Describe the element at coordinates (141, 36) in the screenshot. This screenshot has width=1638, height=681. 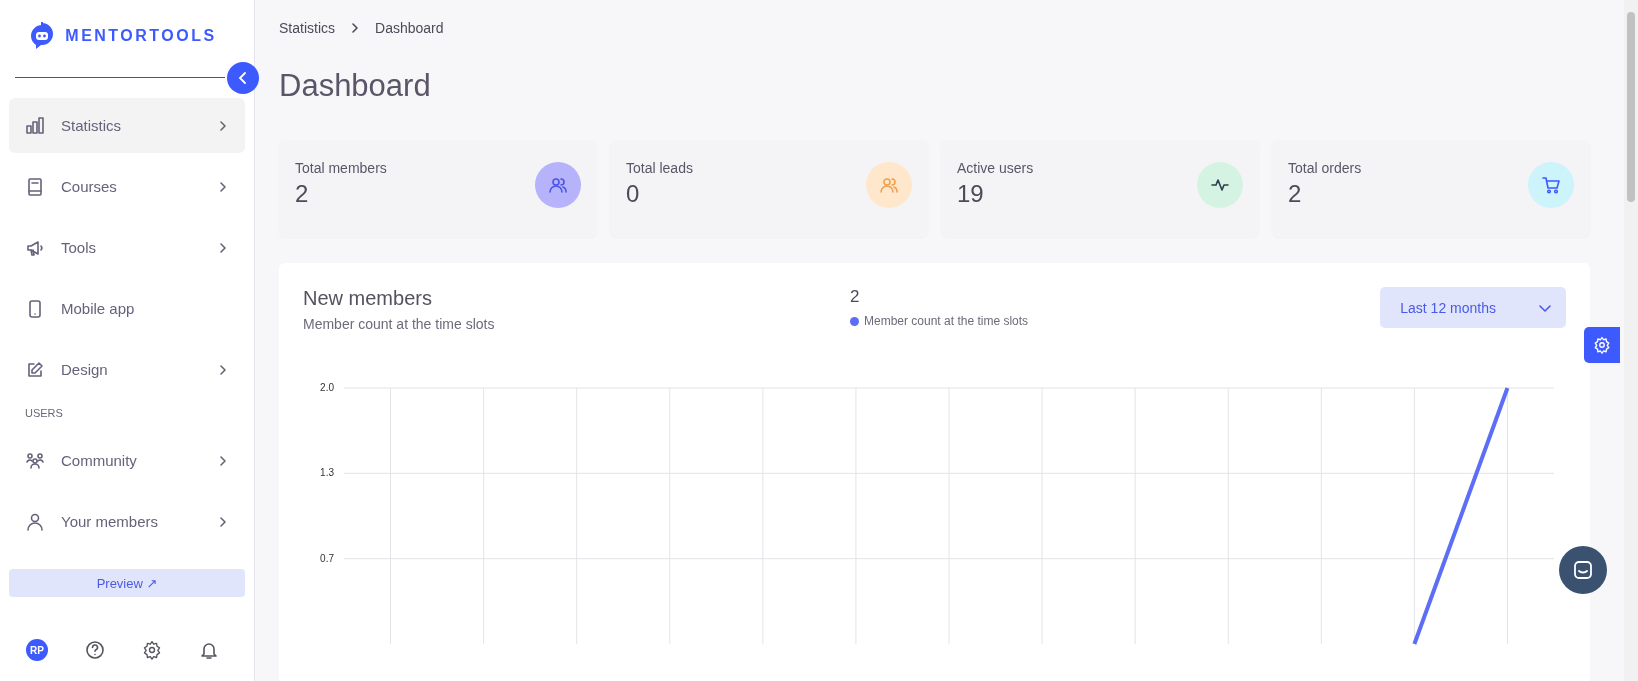
I see `logo-text: MENTORTOOLS` at that location.